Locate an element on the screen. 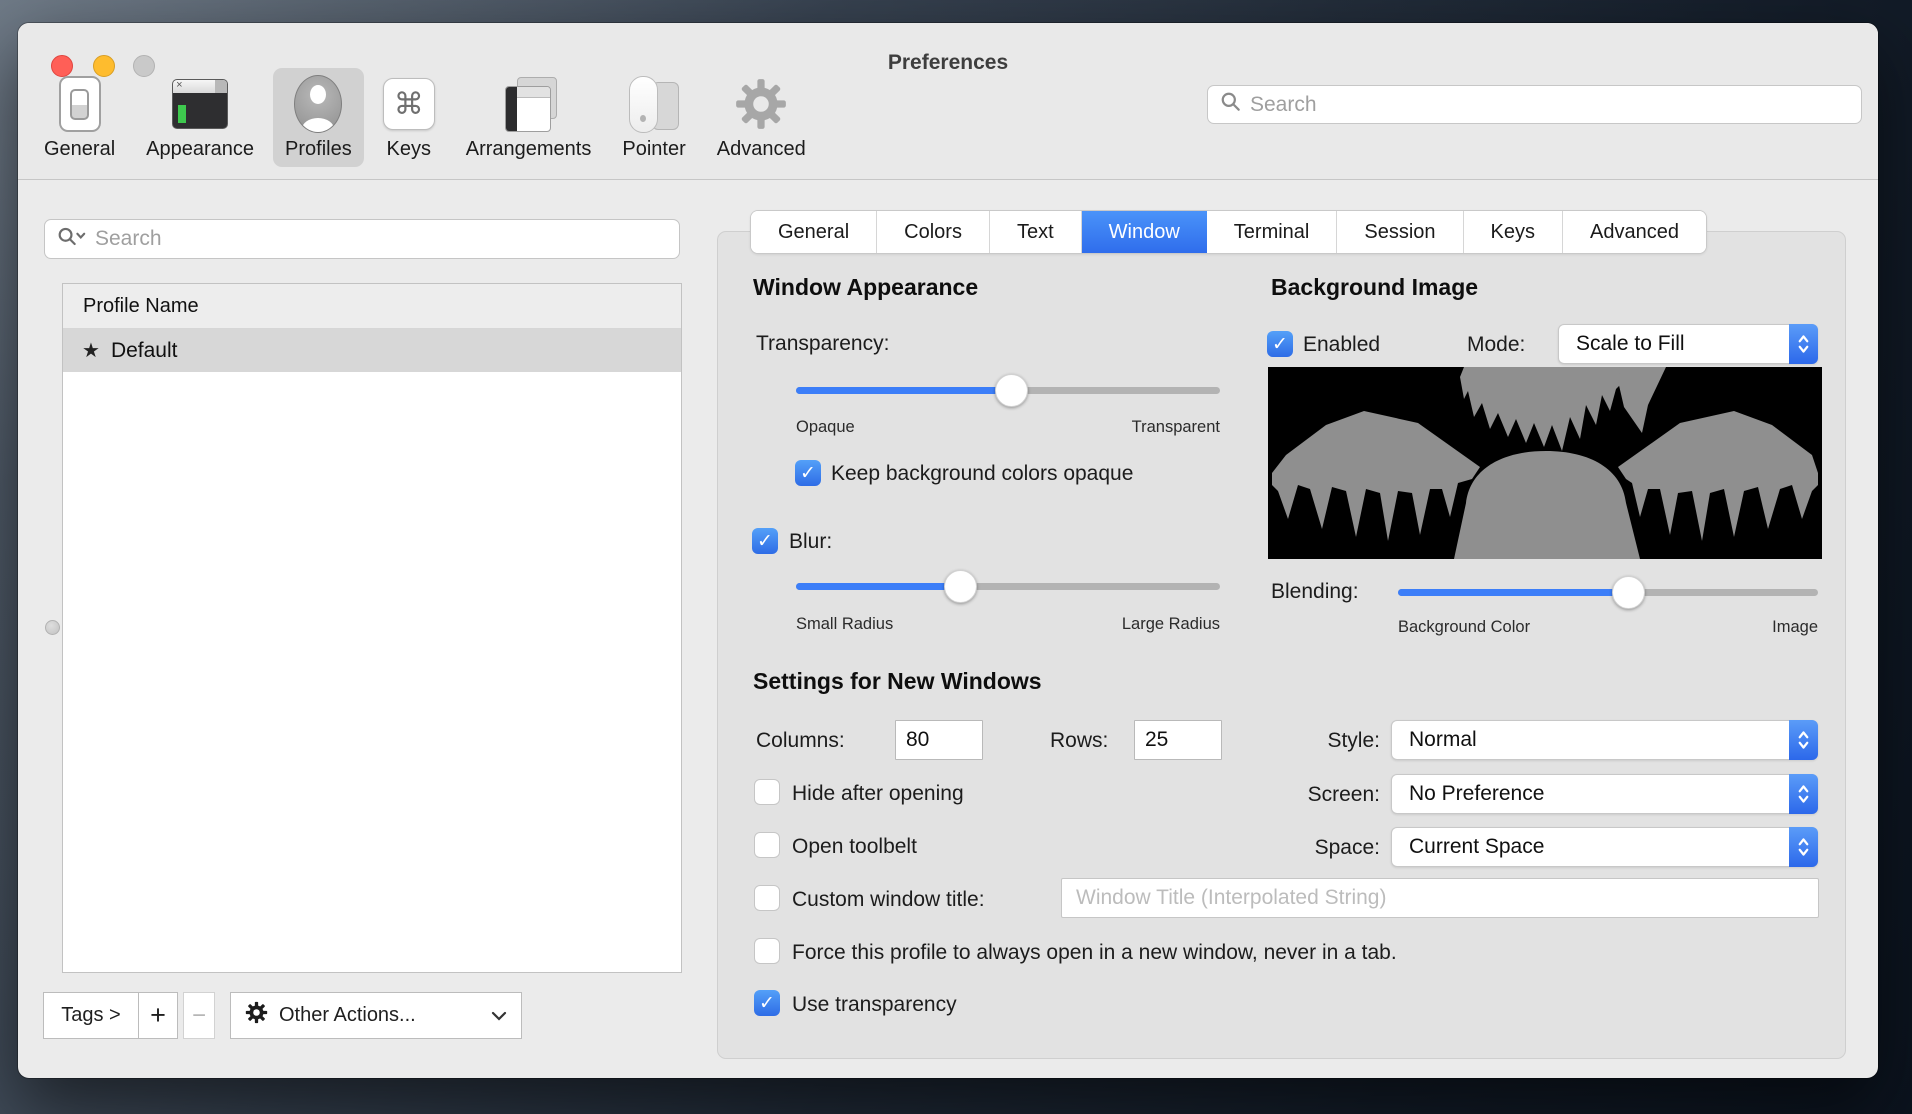 This screenshot has height=1114, width=1912. arrangements-icon is located at coordinates (529, 104).